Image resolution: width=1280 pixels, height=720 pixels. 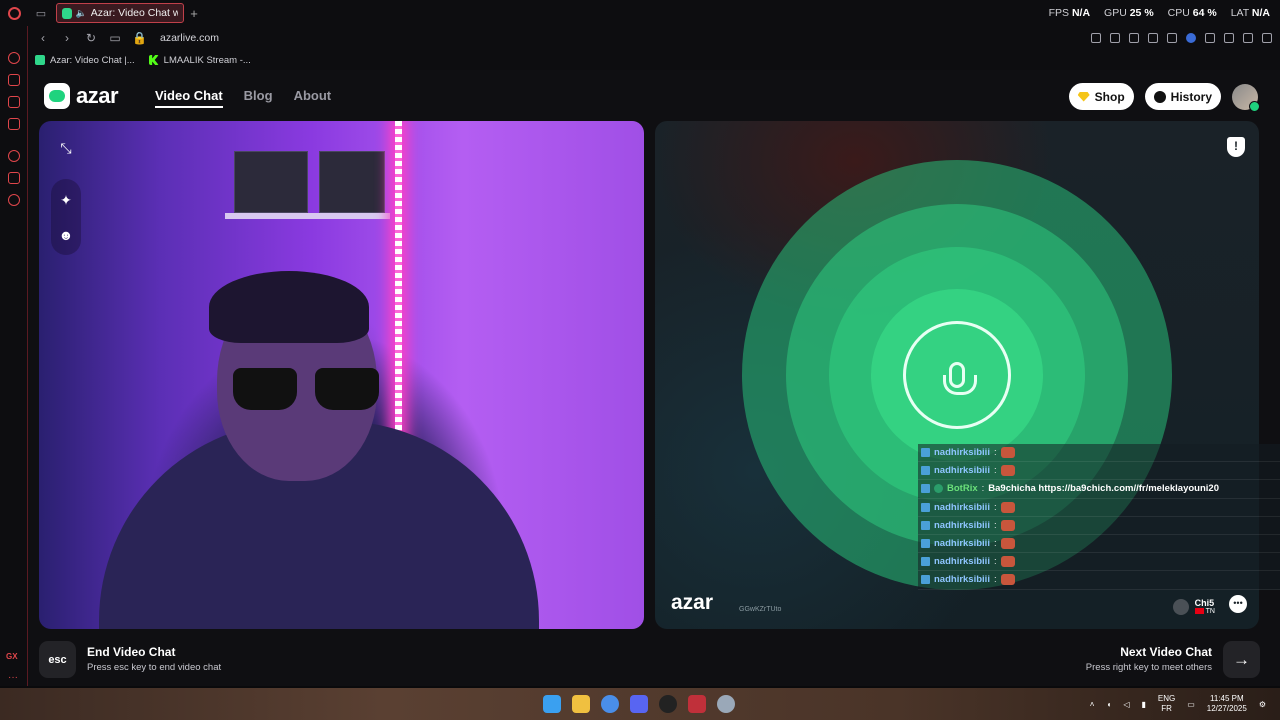 I want to click on mic-tray-icon: ▮, so click(x=1143, y=704).